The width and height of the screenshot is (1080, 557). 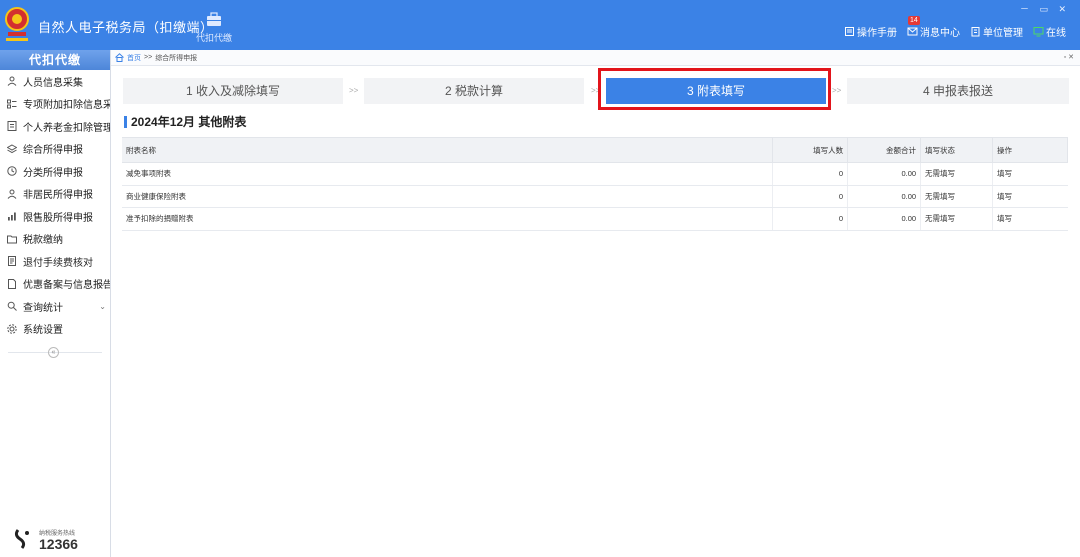 What do you see at coordinates (877, 33) in the screenshot?
I see `manual-label: 操作手册` at bounding box center [877, 33].